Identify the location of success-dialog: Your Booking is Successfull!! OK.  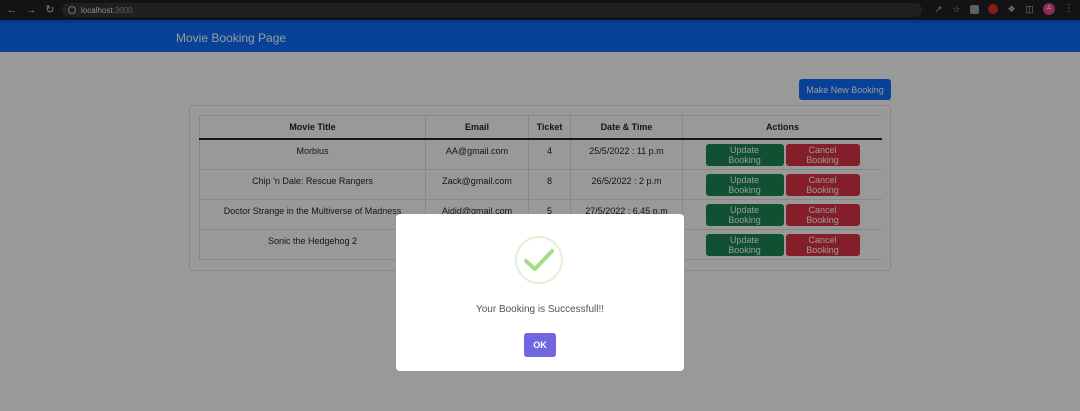
(540, 292).